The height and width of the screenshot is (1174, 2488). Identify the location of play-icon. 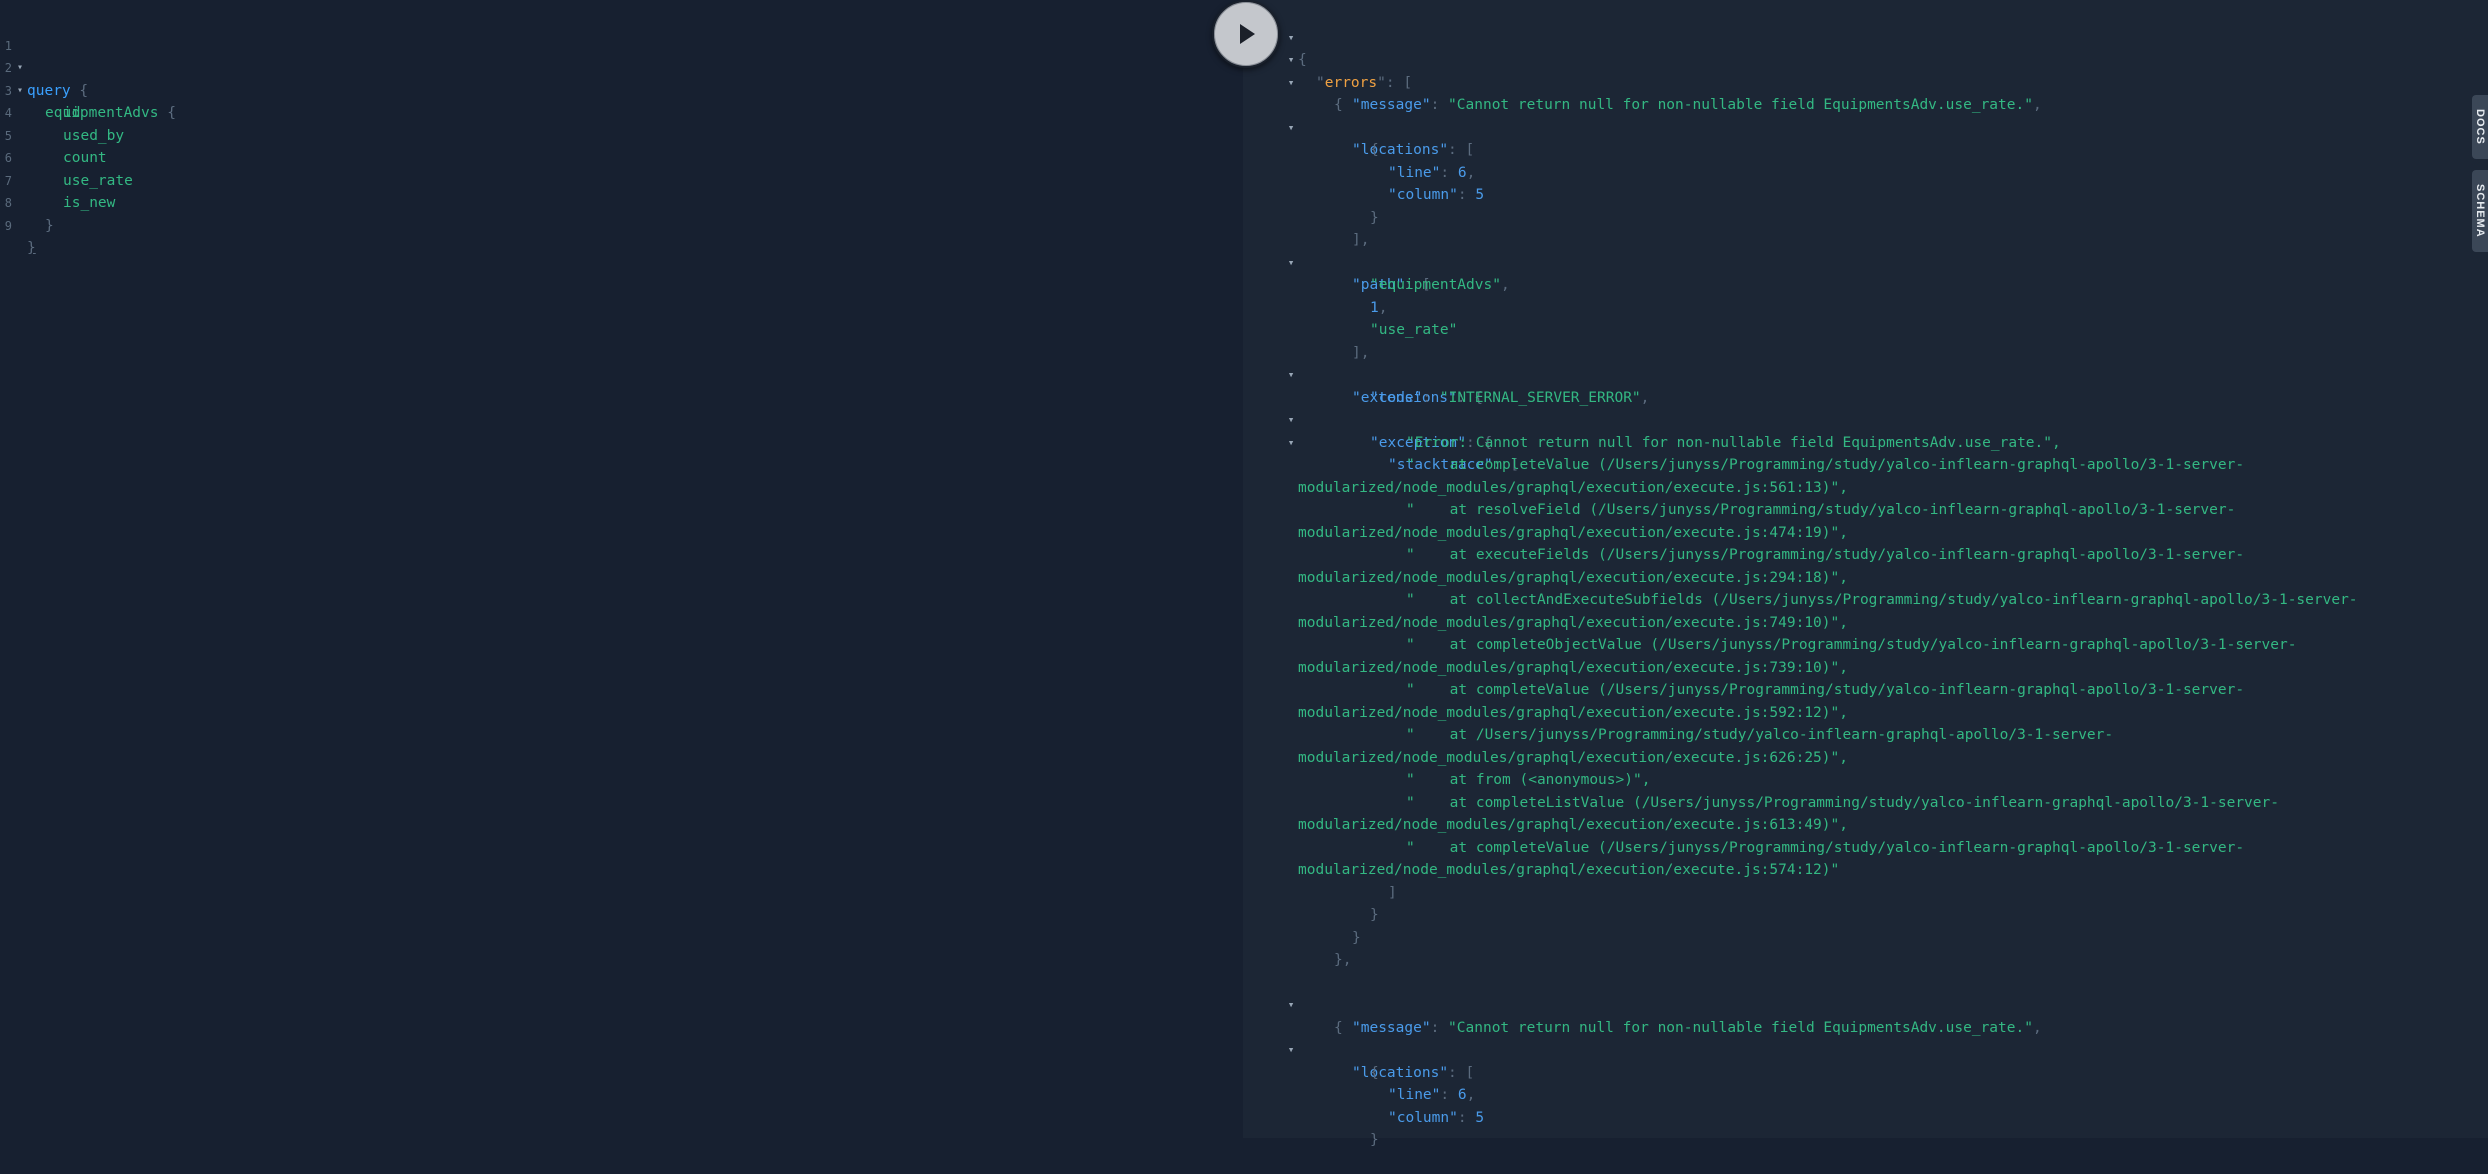
(1247, 34).